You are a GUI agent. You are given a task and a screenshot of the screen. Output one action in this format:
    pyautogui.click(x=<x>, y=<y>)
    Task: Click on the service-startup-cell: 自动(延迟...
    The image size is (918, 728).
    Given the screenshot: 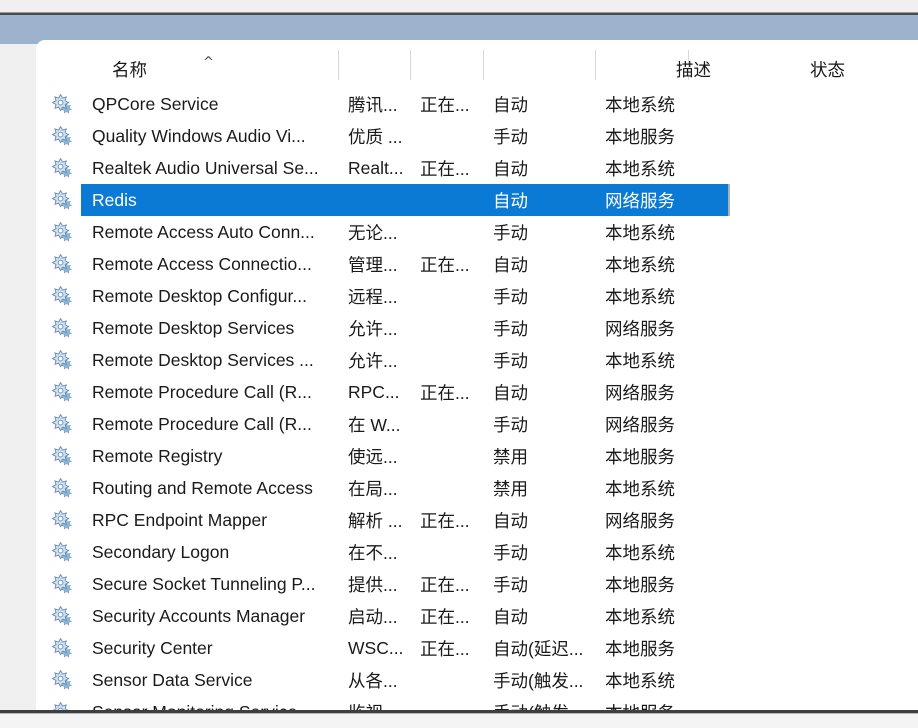 What is the action you would take?
    pyautogui.click(x=538, y=648)
    